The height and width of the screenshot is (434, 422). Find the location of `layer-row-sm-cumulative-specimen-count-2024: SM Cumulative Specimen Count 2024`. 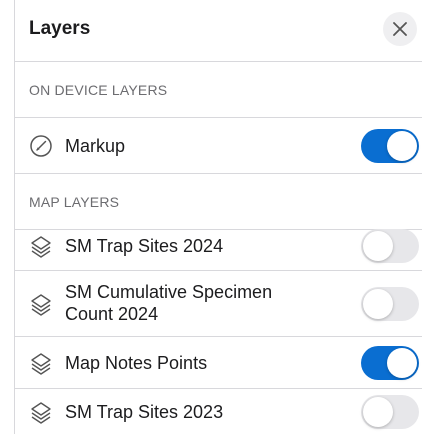

layer-row-sm-cumulative-specimen-count-2024: SM Cumulative Specimen Count 2024 is located at coordinates (218, 304).